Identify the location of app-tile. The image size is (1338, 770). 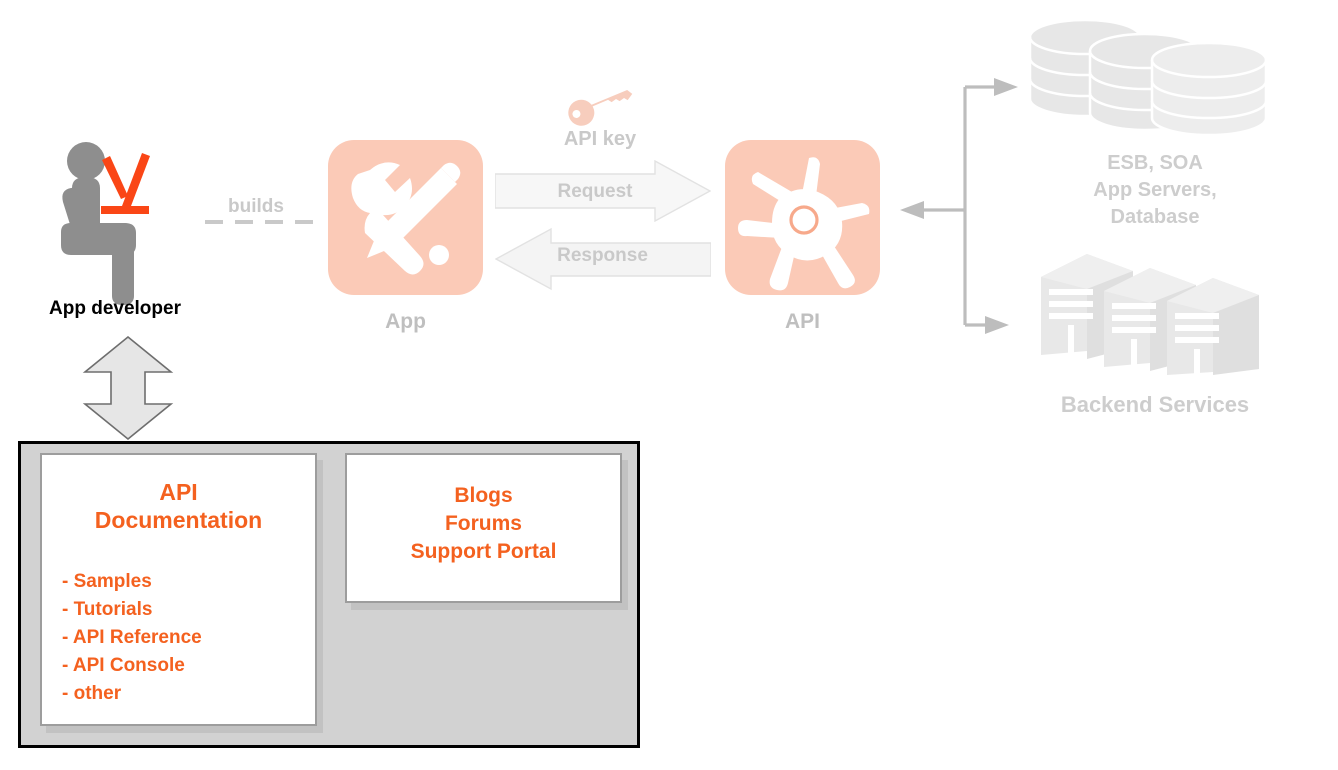
(405, 217).